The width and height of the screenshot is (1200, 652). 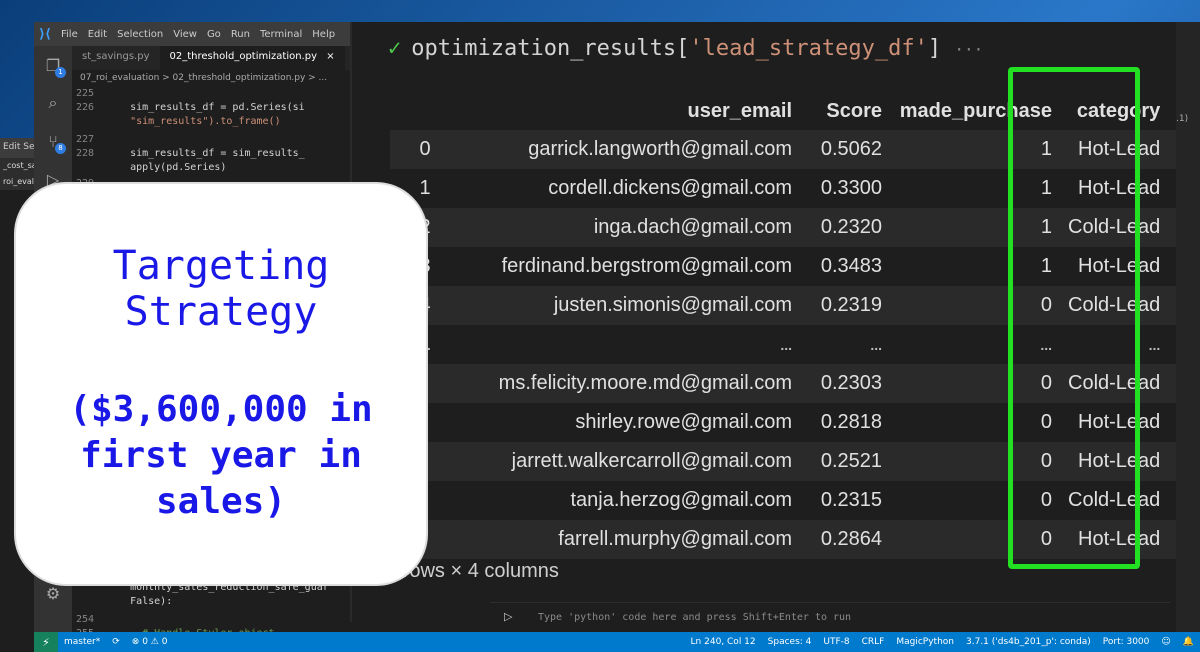 I want to click on email-cell: tanja.herzog@gmail.com, so click(x=681, y=500).